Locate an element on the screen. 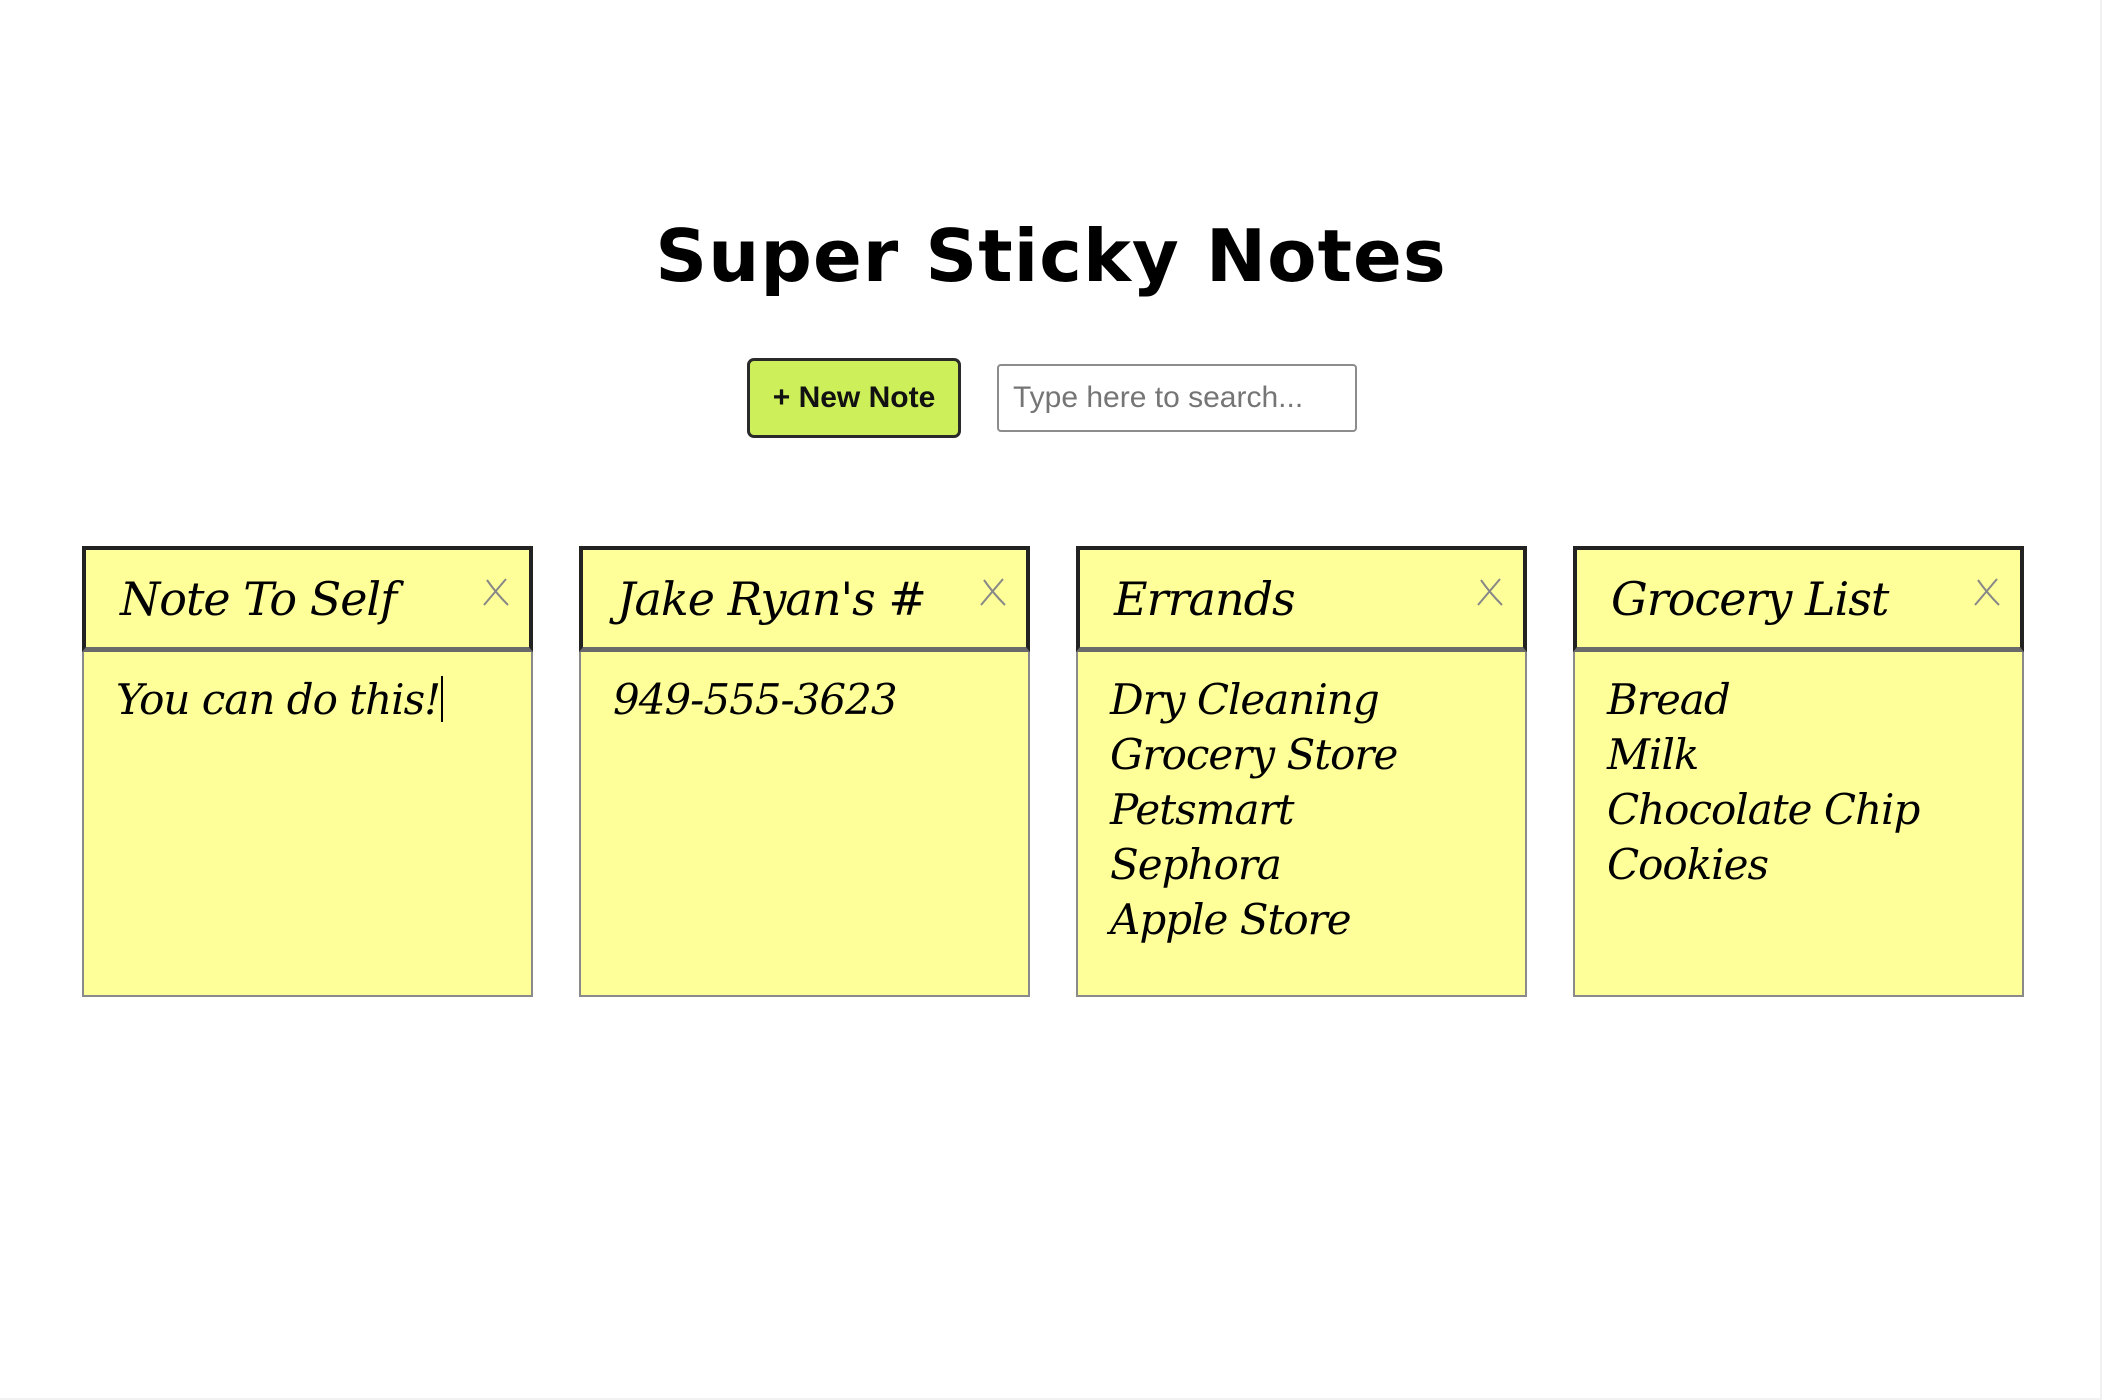 Image resolution: width=2102 pixels, height=1400 pixels. note-body: Bread Milk Chocolate Chip Cookies is located at coordinates (1798, 782).